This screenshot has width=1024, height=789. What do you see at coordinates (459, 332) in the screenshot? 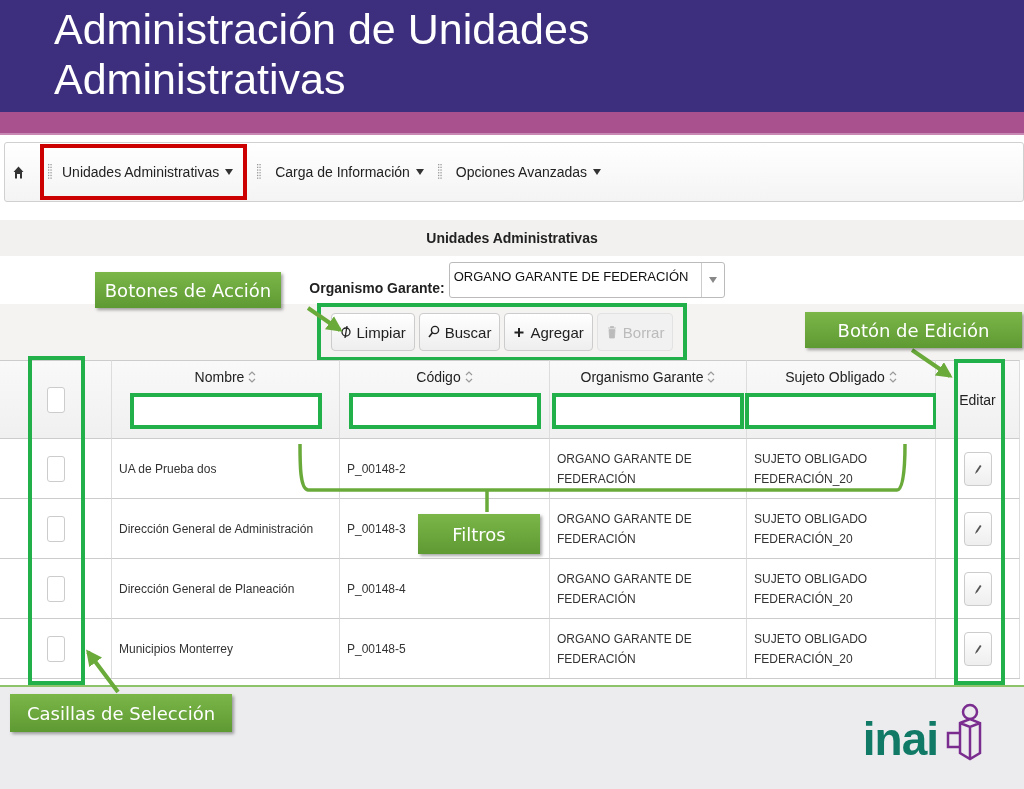
I see `search-button: Buscar` at bounding box center [459, 332].